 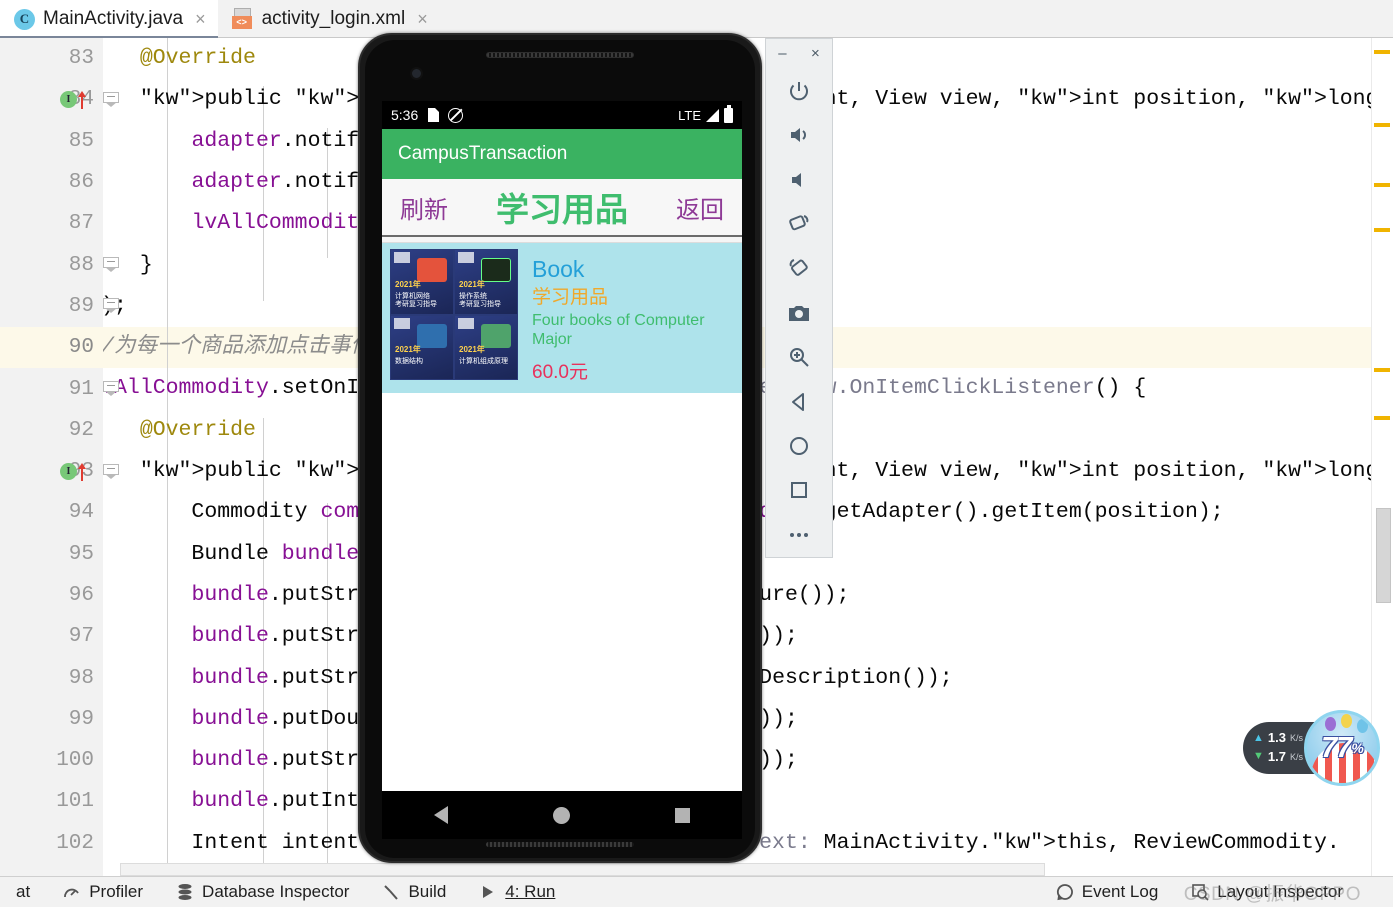 What do you see at coordinates (51, 636) in the screenshot?
I see `gutter-line: 97` at bounding box center [51, 636].